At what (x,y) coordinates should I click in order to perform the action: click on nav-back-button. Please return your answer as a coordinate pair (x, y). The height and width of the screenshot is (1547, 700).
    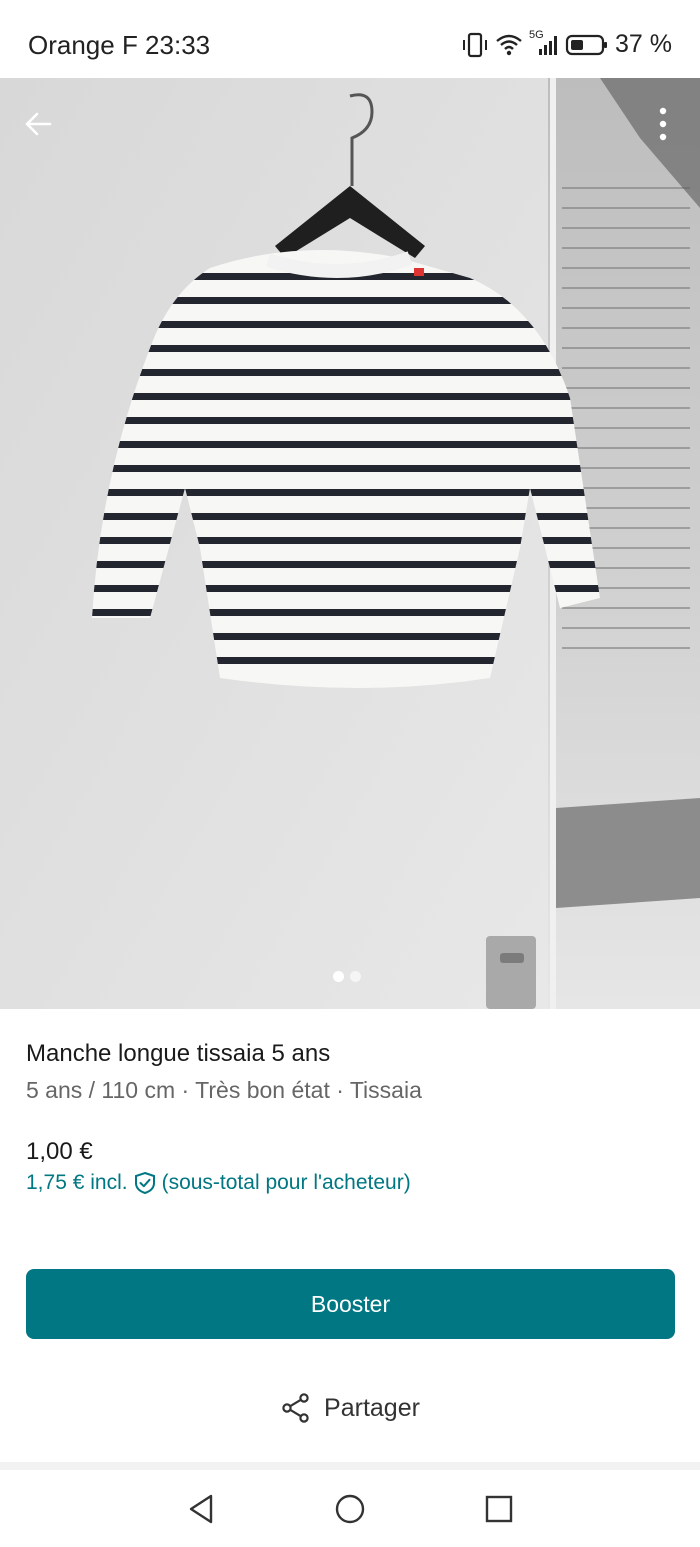
    Looking at the image, I should click on (201, 1509).